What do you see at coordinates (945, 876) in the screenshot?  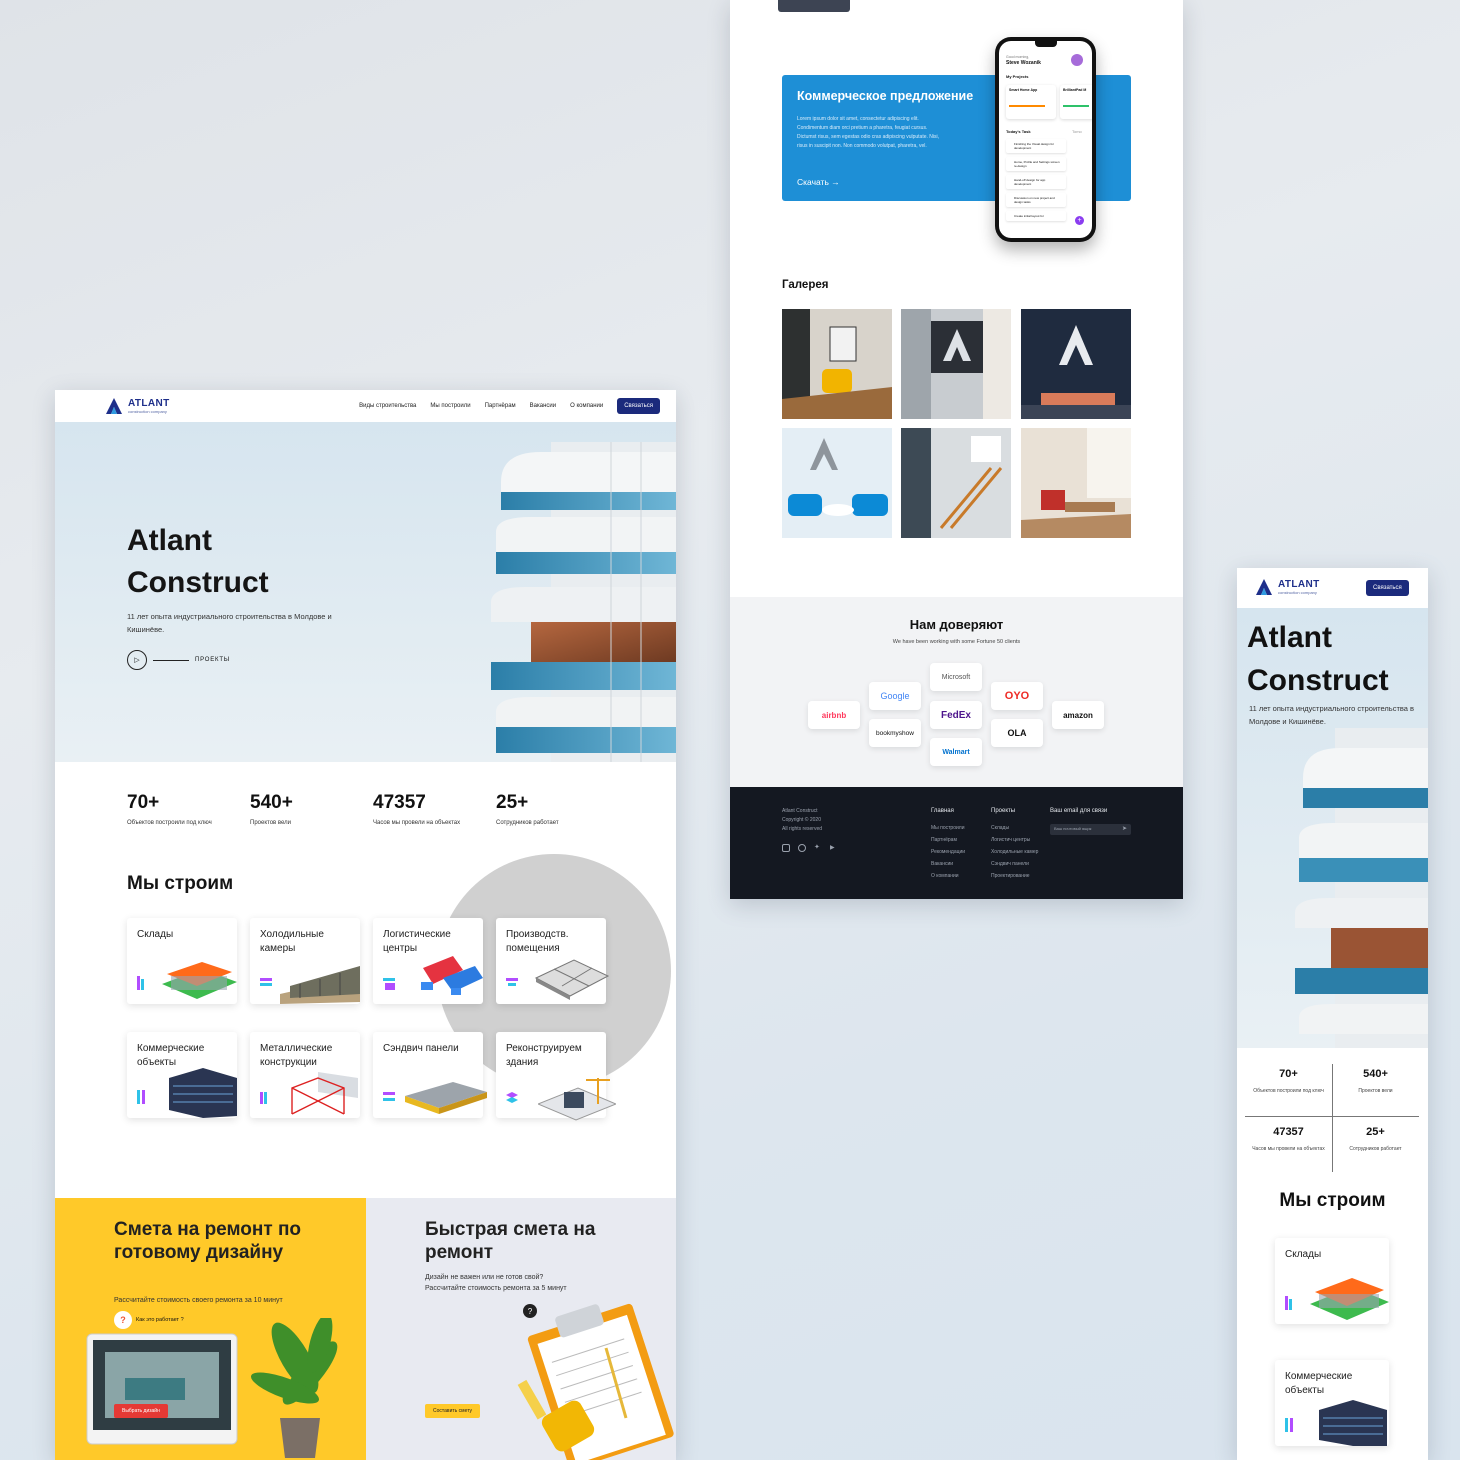 I see `footer-link: О компании` at bounding box center [945, 876].